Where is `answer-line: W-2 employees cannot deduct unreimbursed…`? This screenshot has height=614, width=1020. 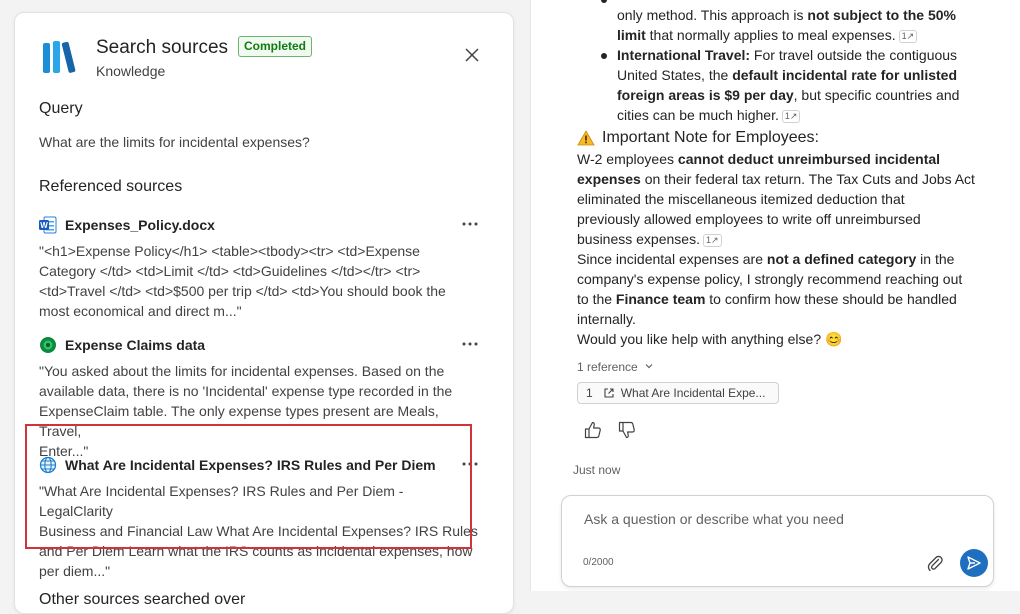
answer-line: W-2 employees cannot deduct unreimbursed… is located at coordinates (759, 159).